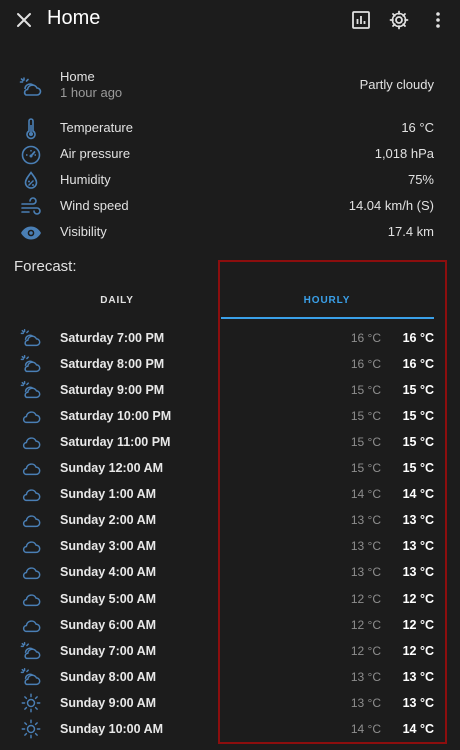 Image resolution: width=460 pixels, height=750 pixels. What do you see at coordinates (230, 653) in the screenshot?
I see `forecast-row: Sunday 7:00 AM 12 °C 12 °C` at bounding box center [230, 653].